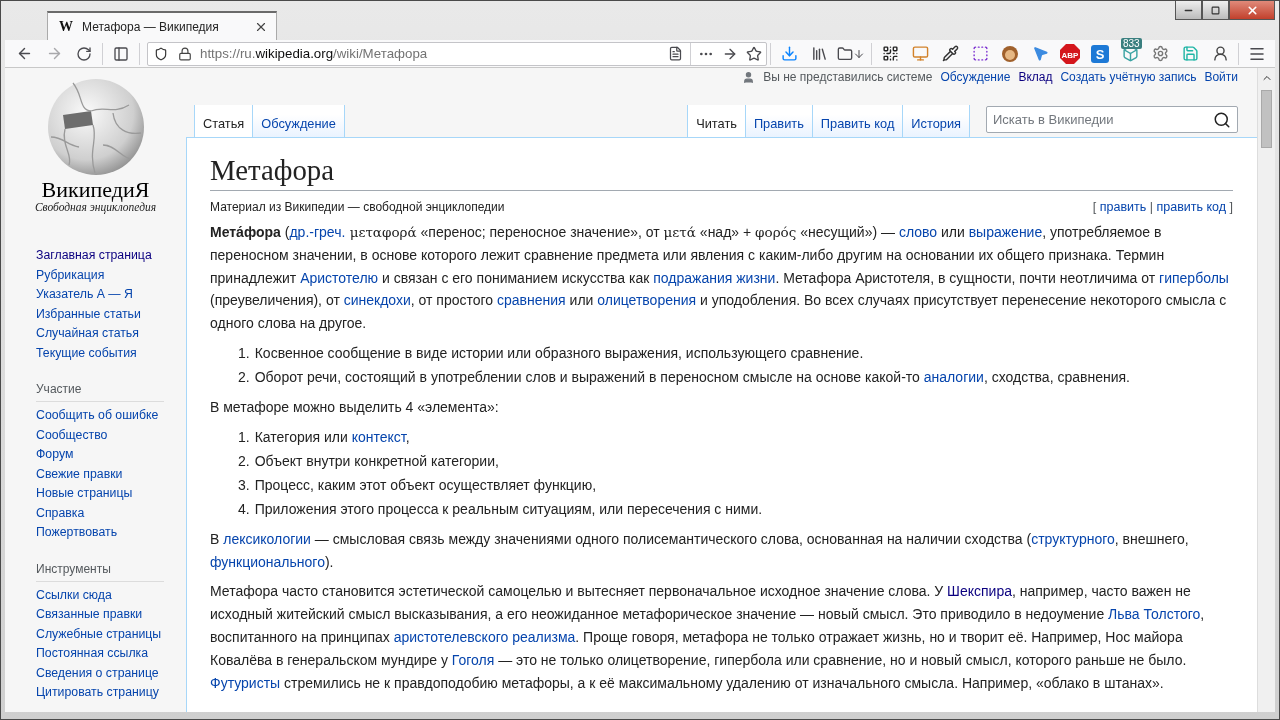  What do you see at coordinates (223, 121) in the screenshot?
I see `page-tab: Статья` at bounding box center [223, 121].